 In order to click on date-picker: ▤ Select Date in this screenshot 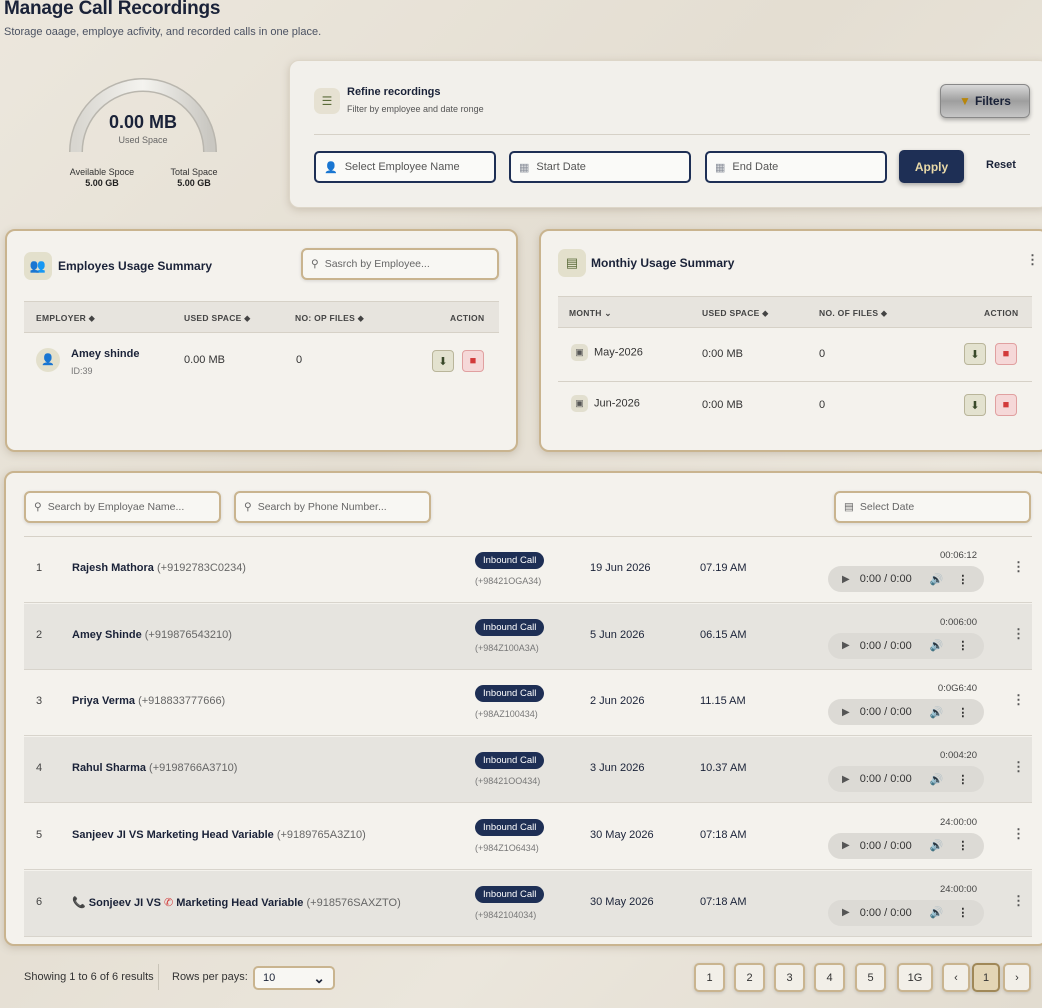, I will do `click(932, 507)`.